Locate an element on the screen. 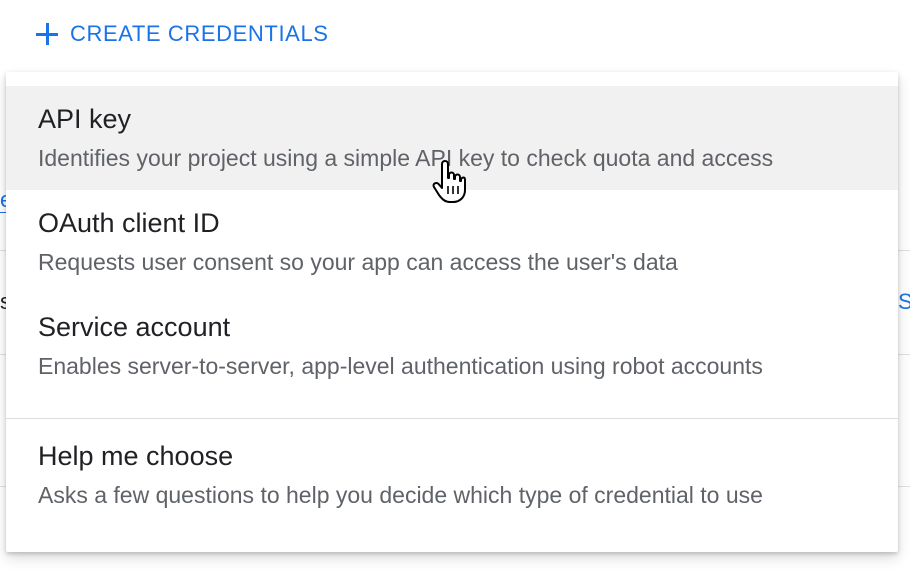  create-credentials-button: CREATE CREDENTIALS is located at coordinates (182, 34).